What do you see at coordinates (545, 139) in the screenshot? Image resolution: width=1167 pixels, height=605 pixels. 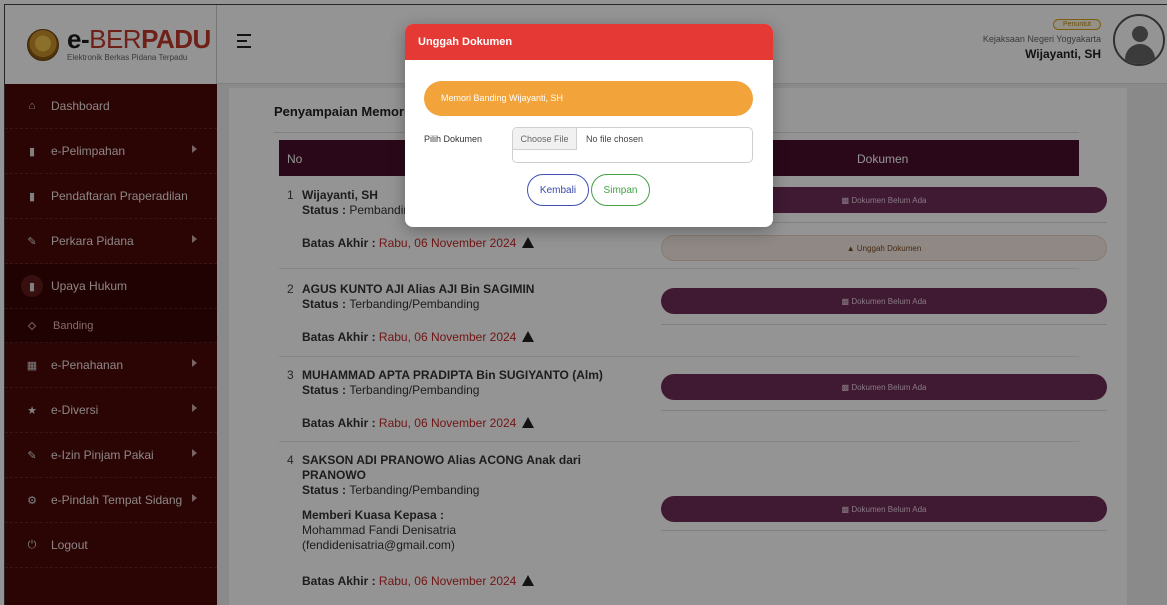 I see `choose-file-button: Choose File` at bounding box center [545, 139].